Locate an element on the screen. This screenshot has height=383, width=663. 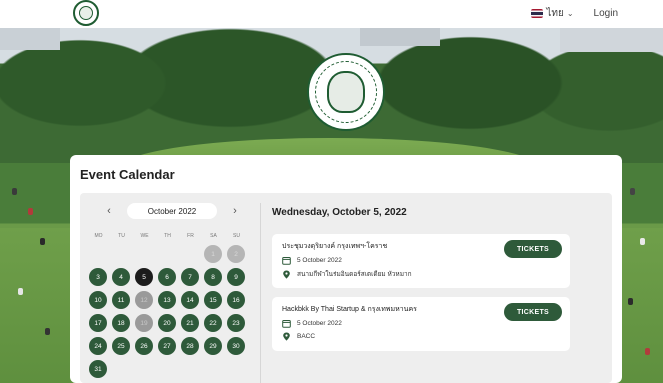
event-location: BACC is located at coordinates (306, 336).